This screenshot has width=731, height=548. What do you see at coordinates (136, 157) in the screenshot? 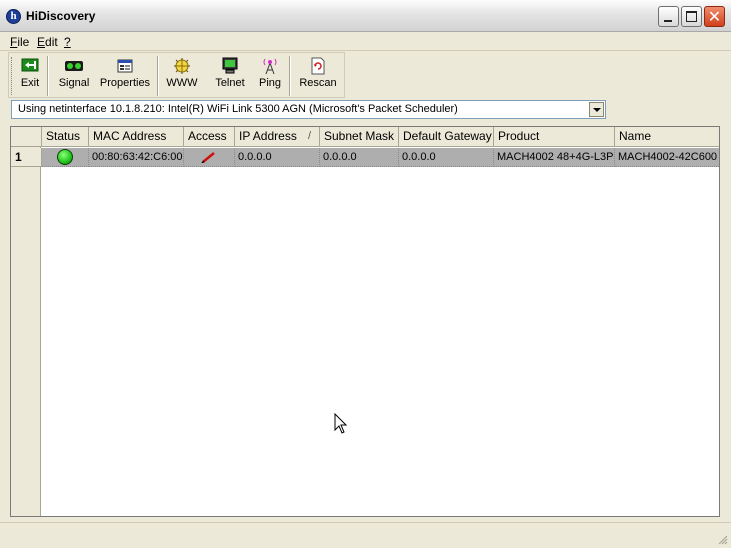
I see `mac-address-cell: 00:80:63:42:C6:00` at bounding box center [136, 157].